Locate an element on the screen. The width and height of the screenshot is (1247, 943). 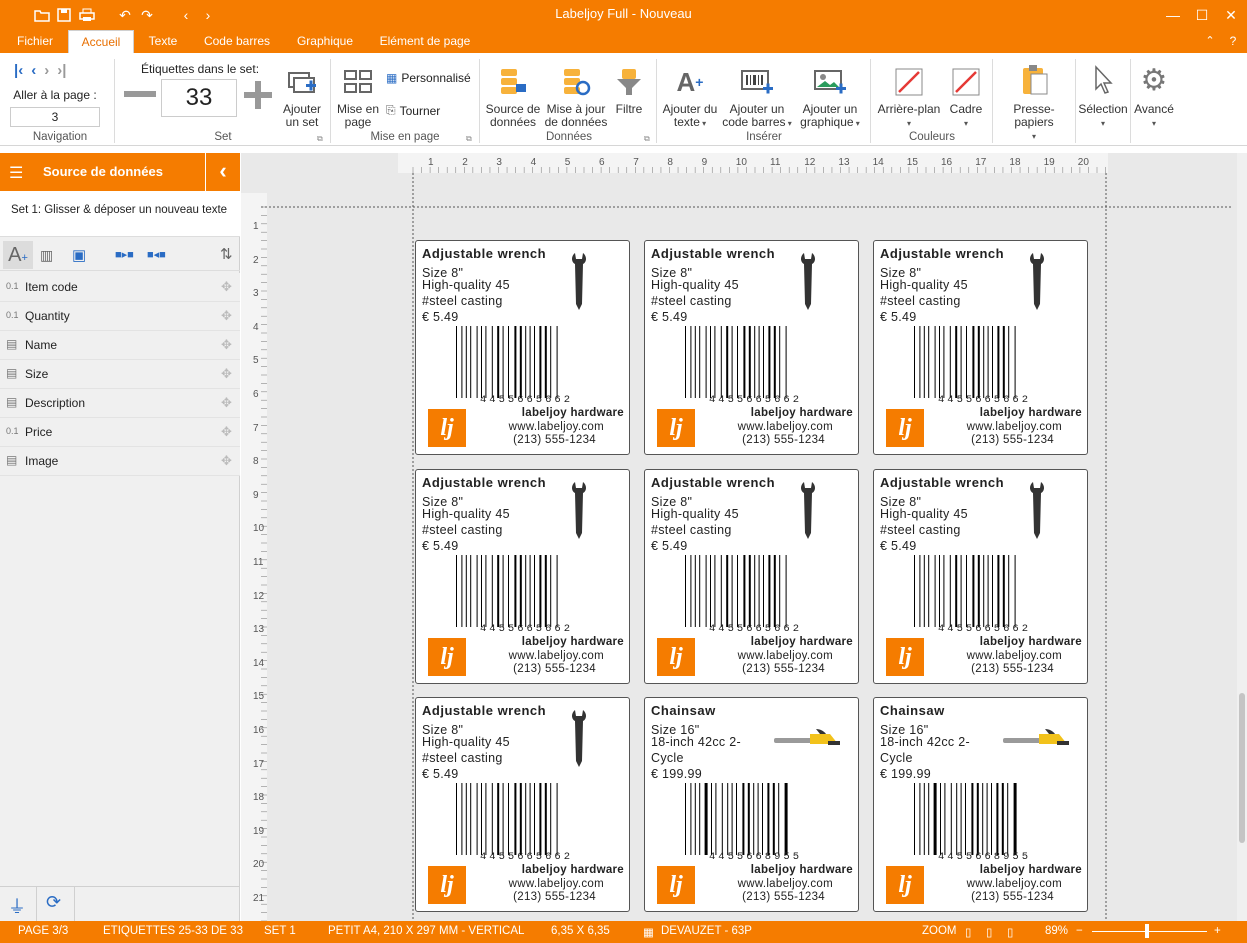
vertical-scrollbar is located at coordinates (1242, 537).